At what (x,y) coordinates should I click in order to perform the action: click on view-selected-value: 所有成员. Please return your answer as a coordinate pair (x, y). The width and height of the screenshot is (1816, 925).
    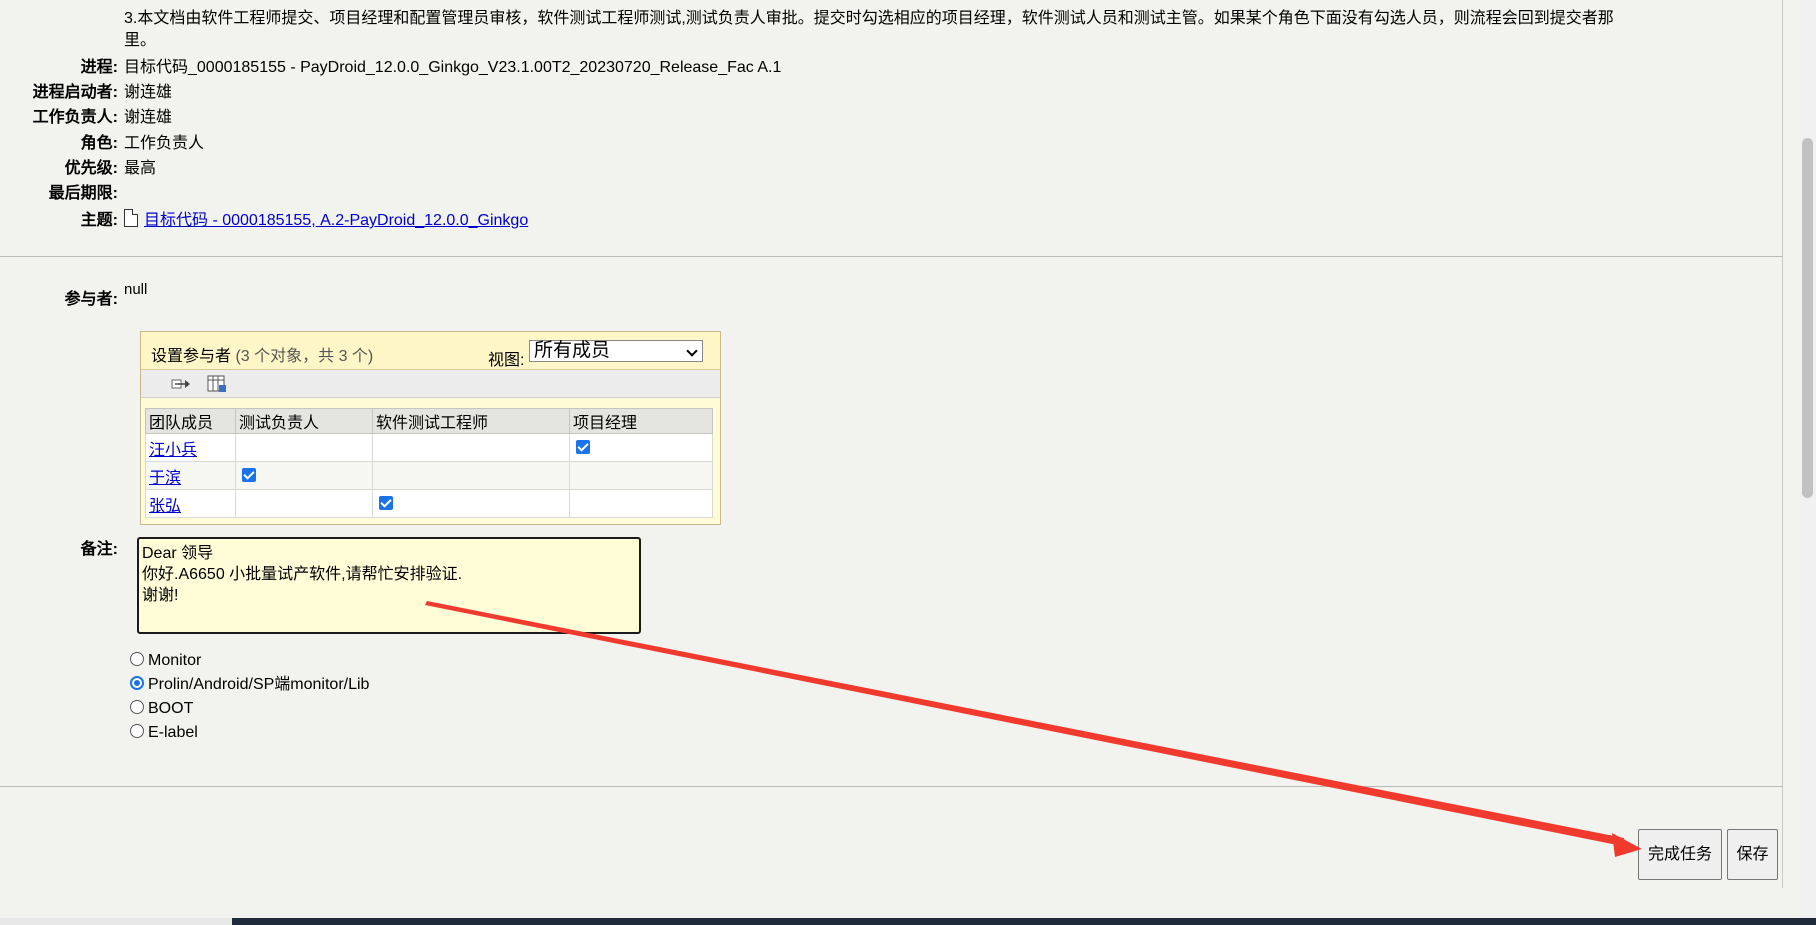
    Looking at the image, I should click on (572, 350).